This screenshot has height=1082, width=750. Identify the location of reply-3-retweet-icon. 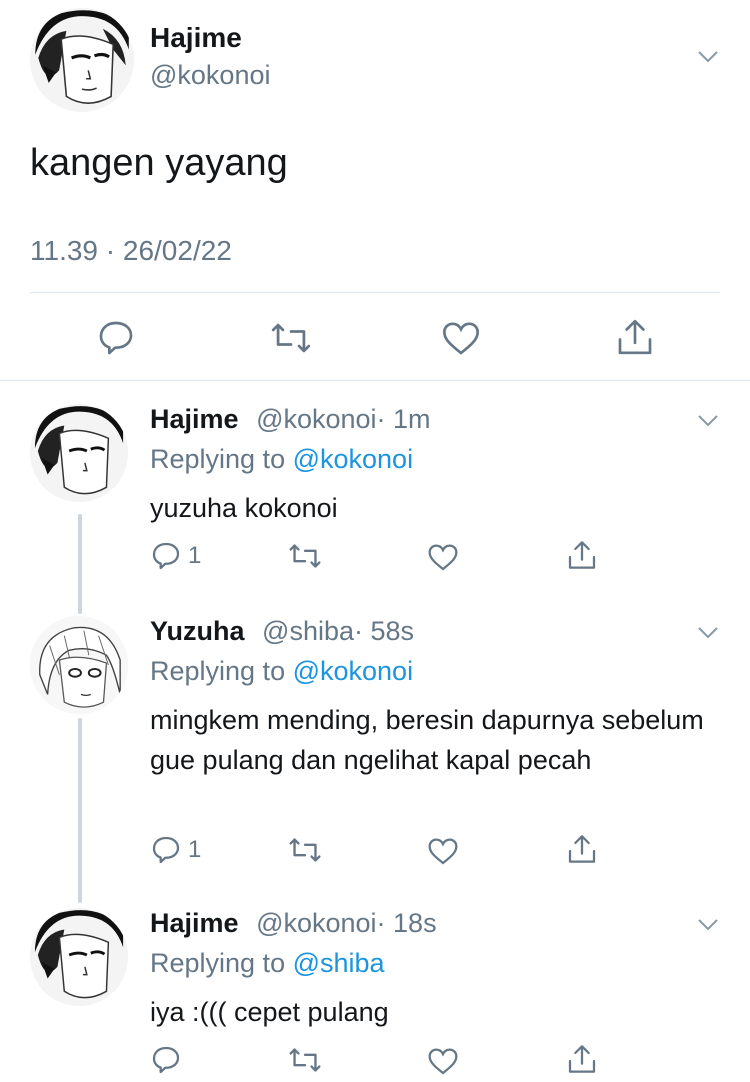
(305, 1060).